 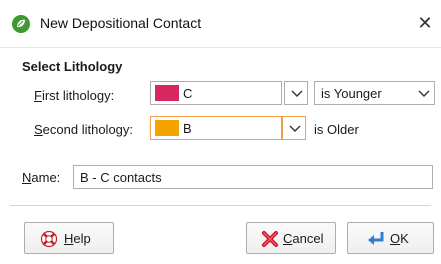 I want to click on ok-label: OK, so click(x=399, y=238).